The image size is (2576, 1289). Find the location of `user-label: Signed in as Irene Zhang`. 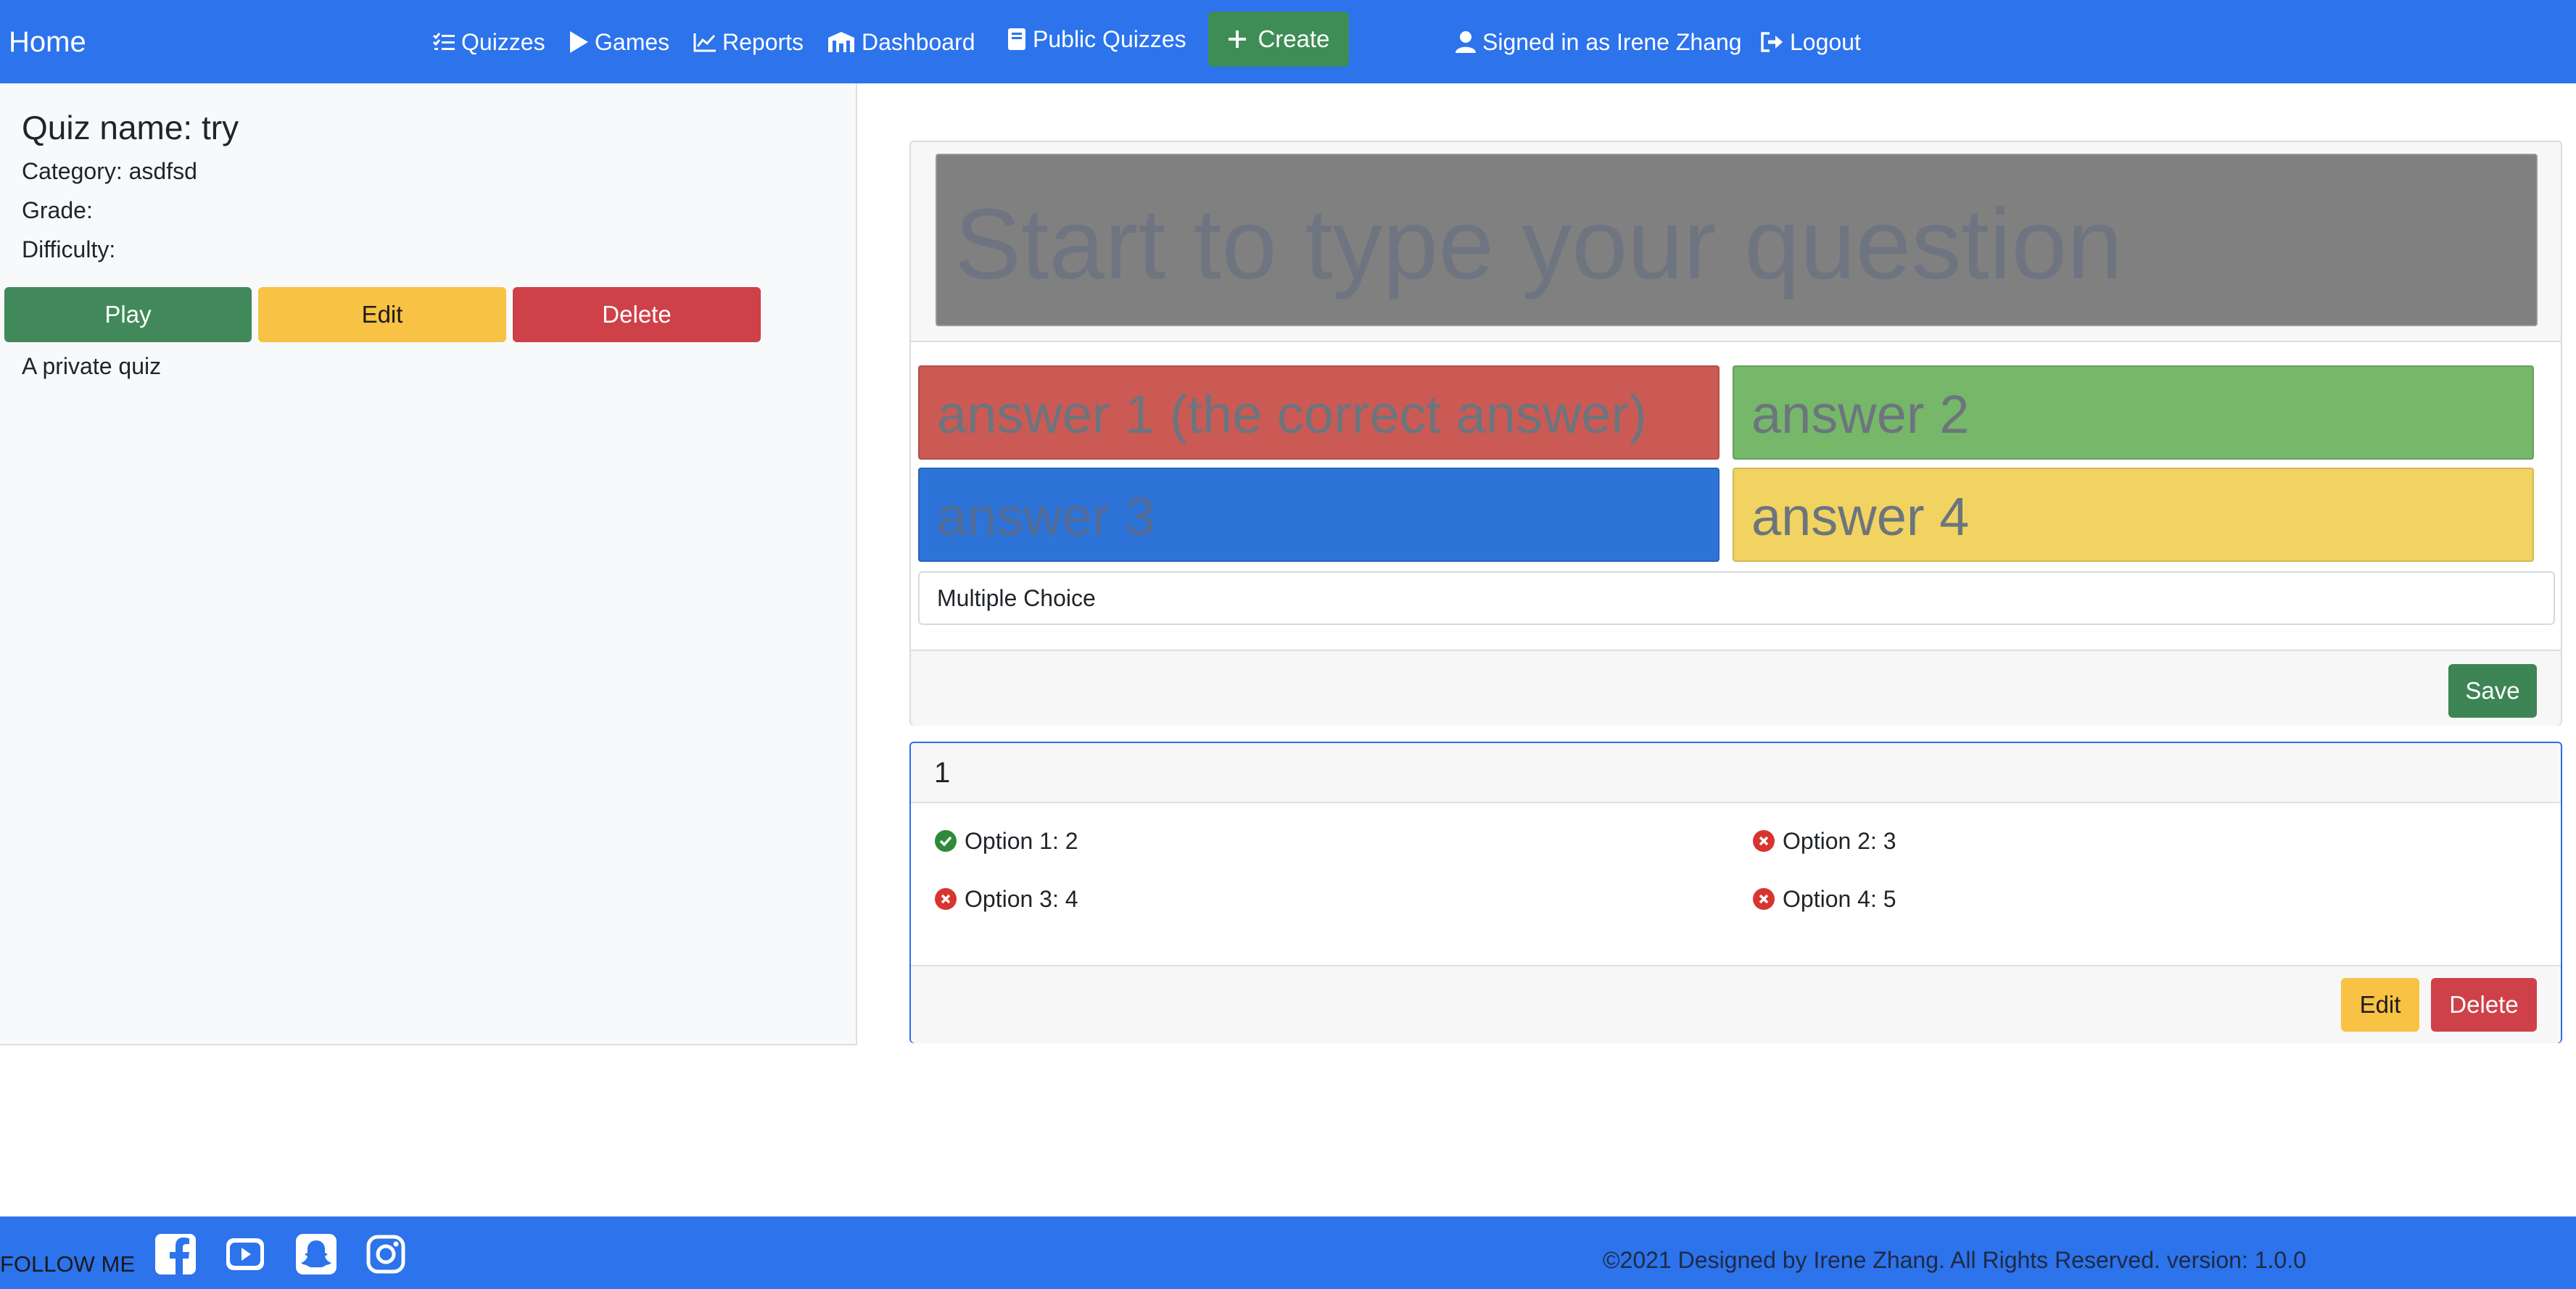

user-label: Signed in as Irene Zhang is located at coordinates (1612, 42).